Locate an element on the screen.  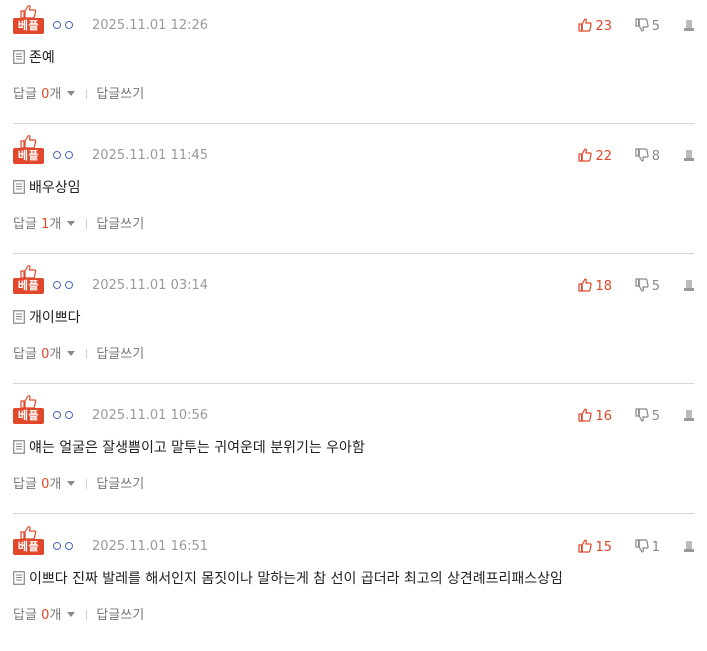
upvote-button: 15 is located at coordinates (595, 547).